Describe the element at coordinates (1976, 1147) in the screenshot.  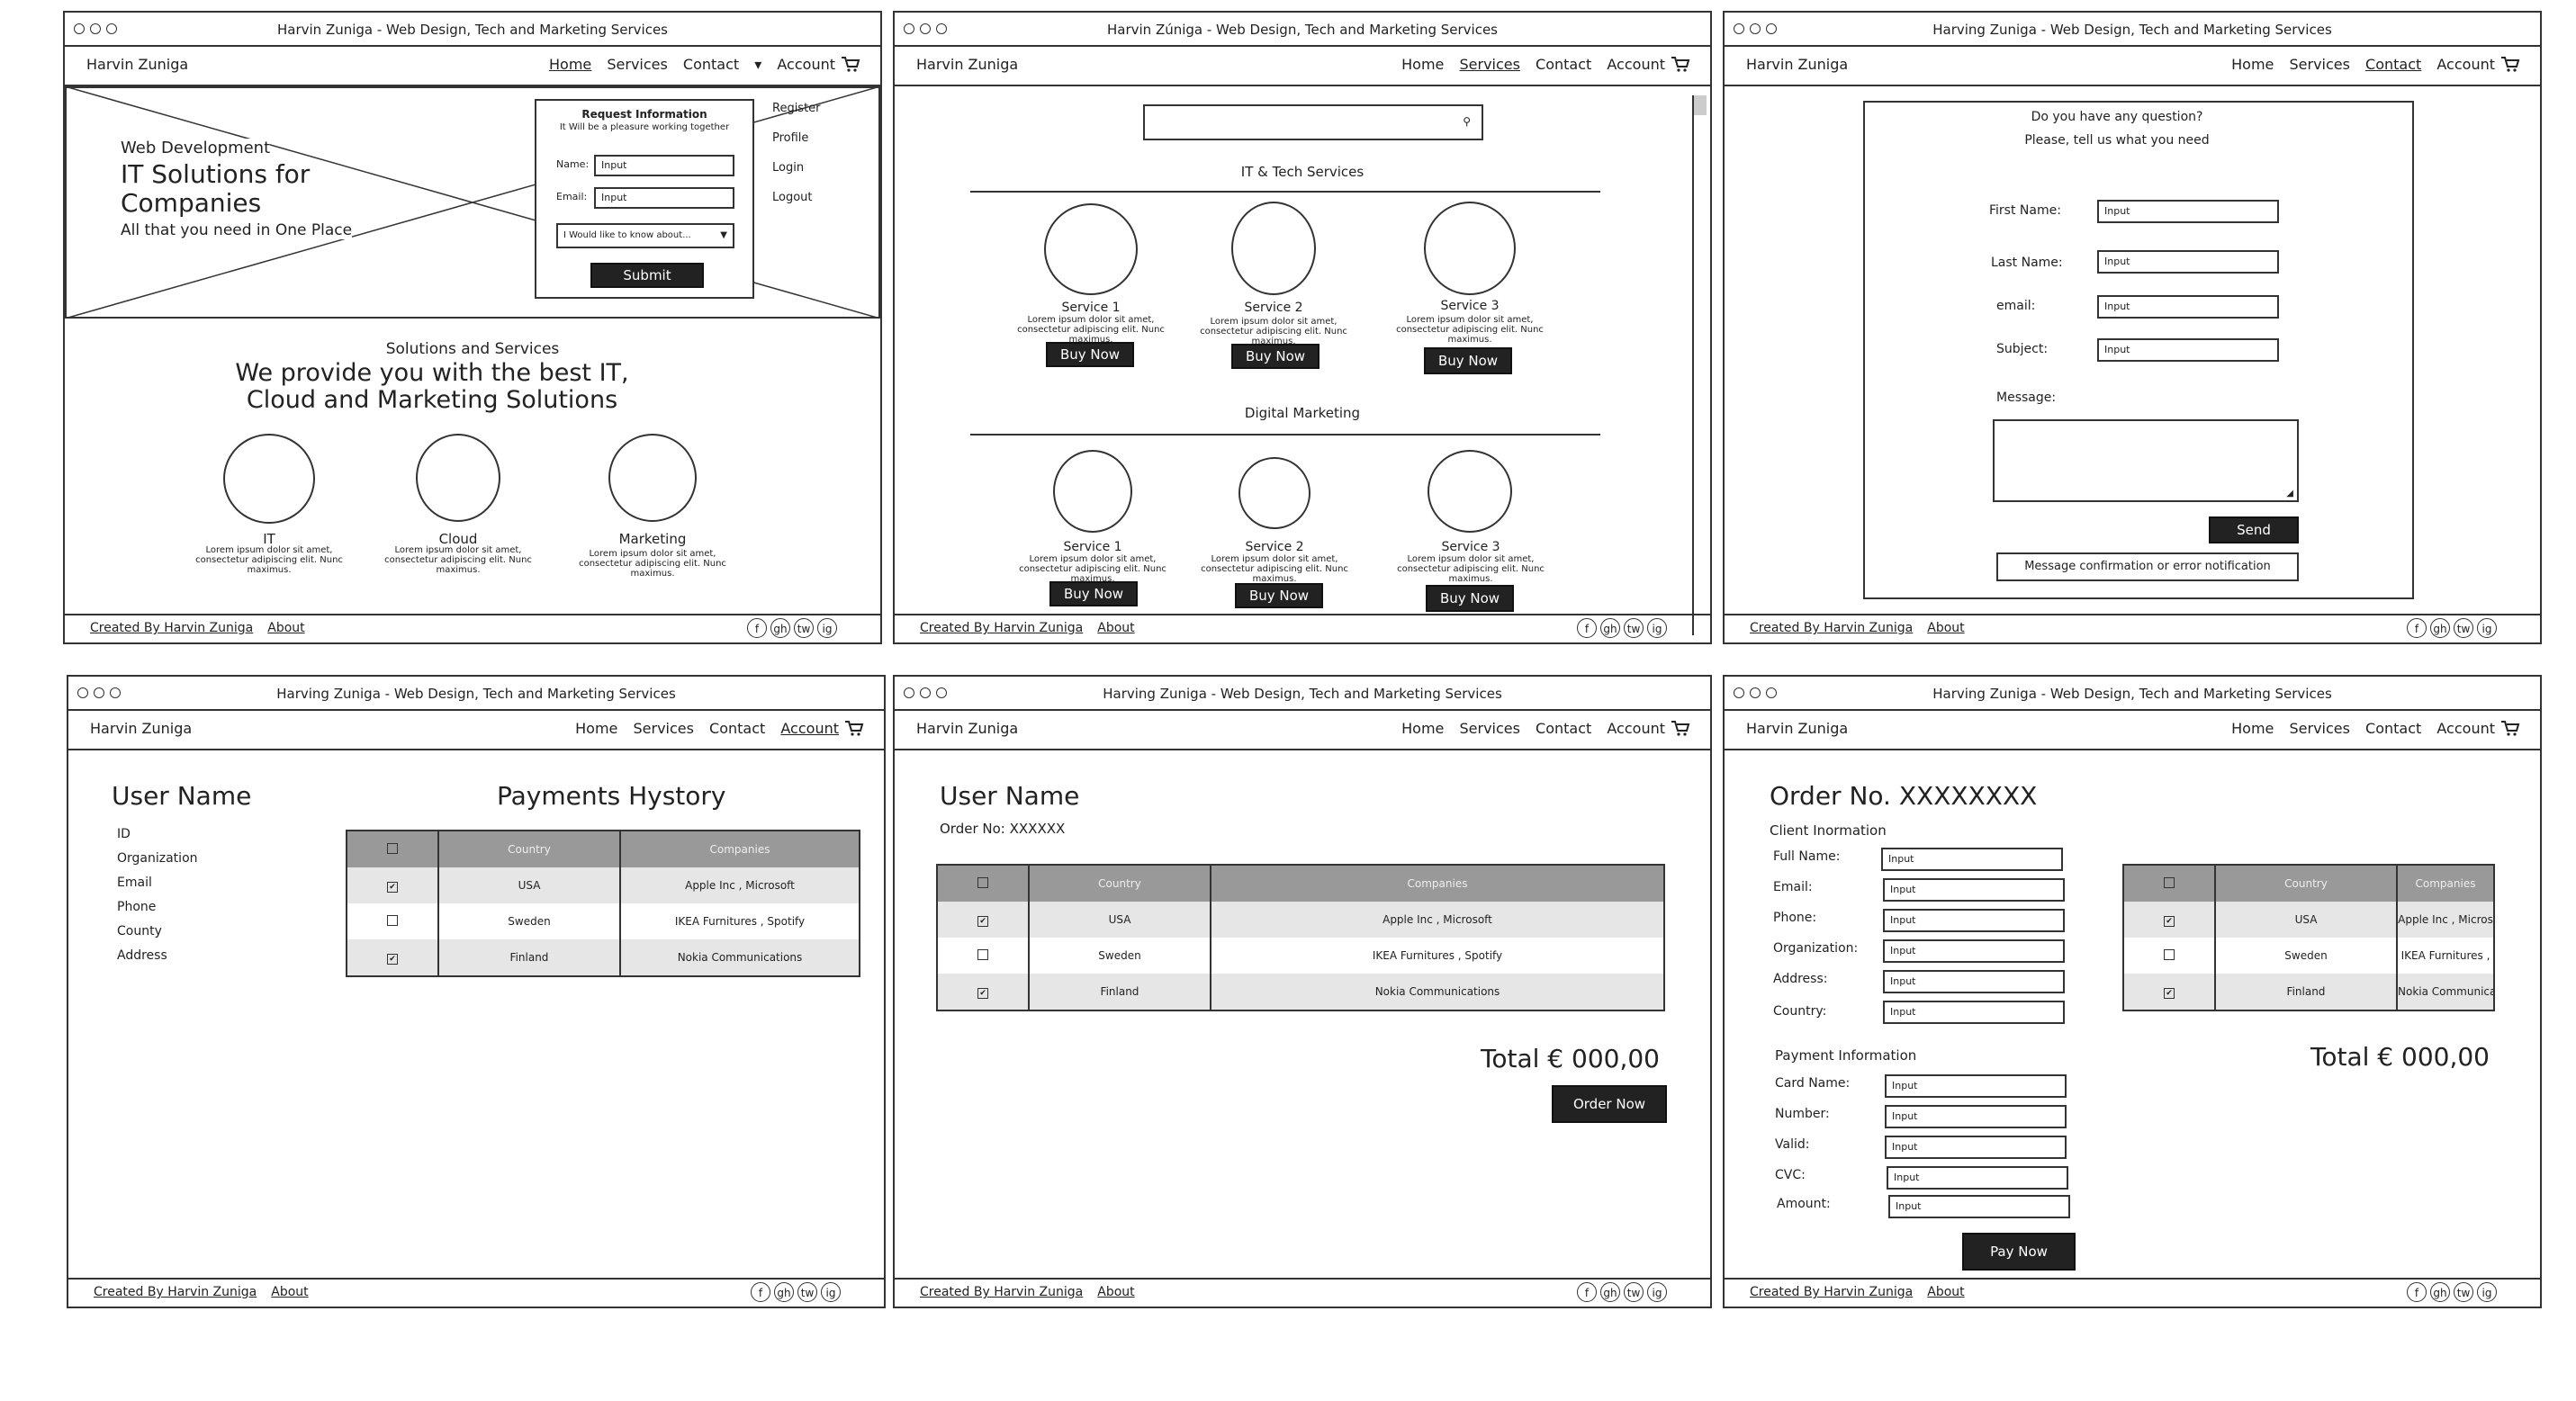
I see `valid-input: Input` at that location.